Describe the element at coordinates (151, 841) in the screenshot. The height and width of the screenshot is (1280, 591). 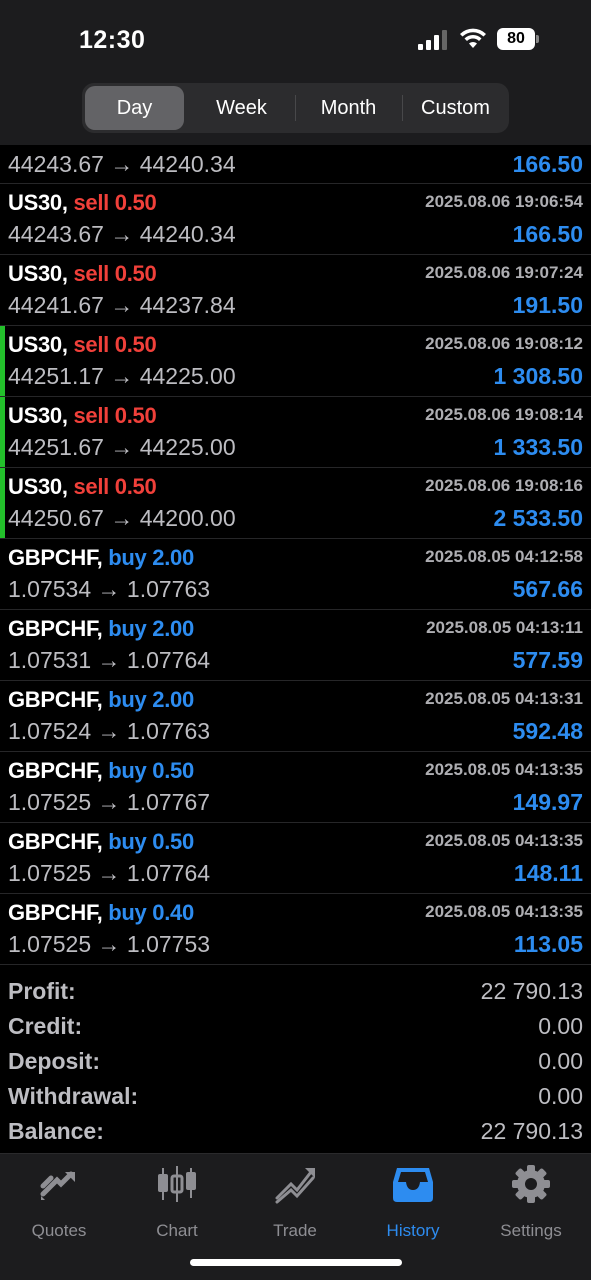
I see `trade-side: buy 0.50` at that location.